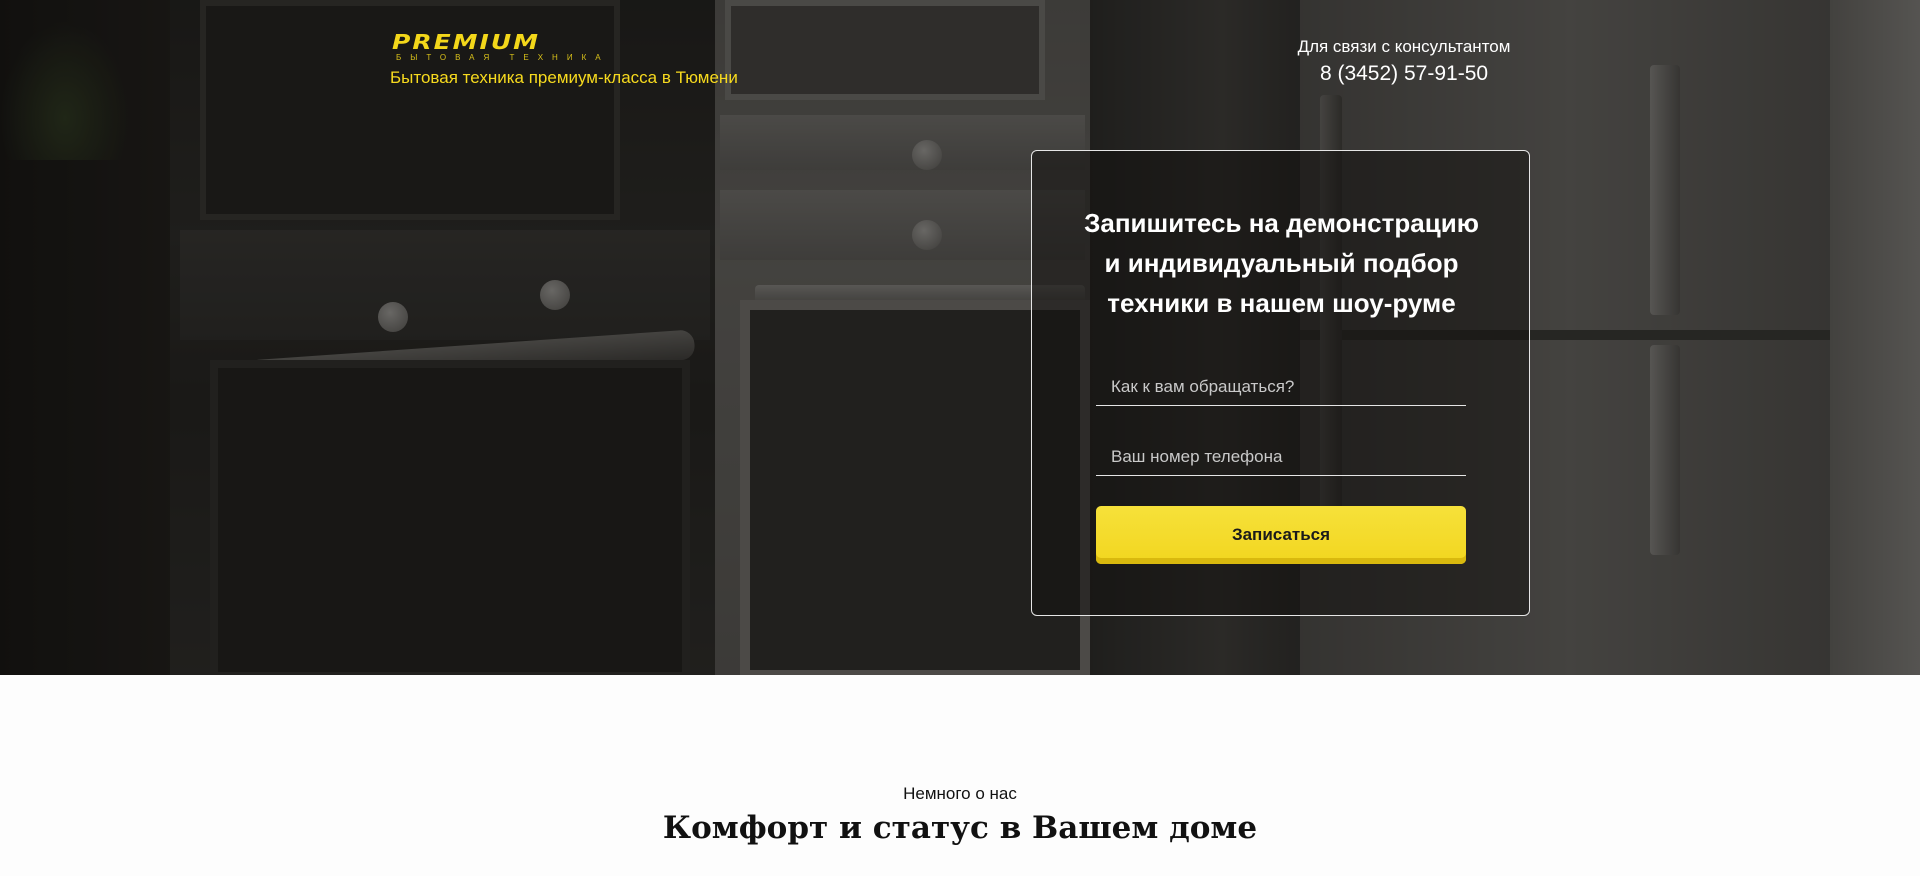 The width and height of the screenshot is (1920, 876). What do you see at coordinates (503, 57) in the screenshot?
I see `logo-subtext: БЫТОВАЯ ТЕХНИКА` at bounding box center [503, 57].